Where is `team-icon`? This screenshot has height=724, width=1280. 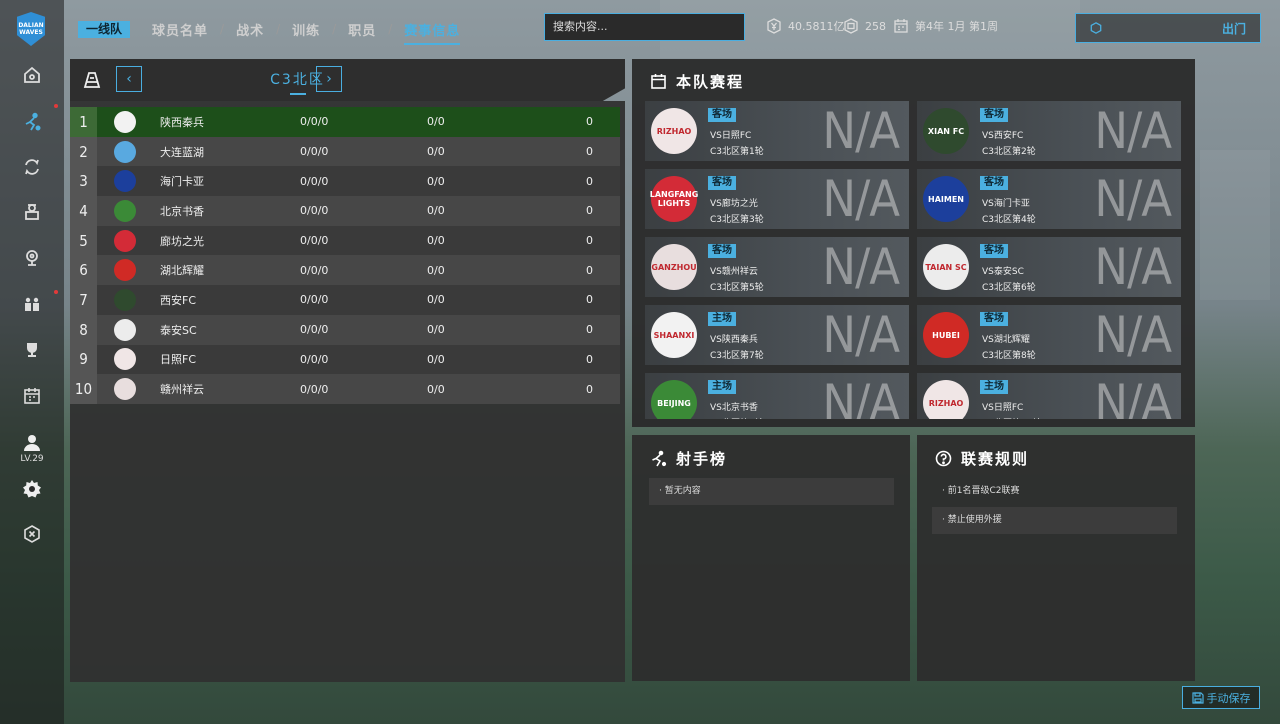 team-icon is located at coordinates (32, 304).